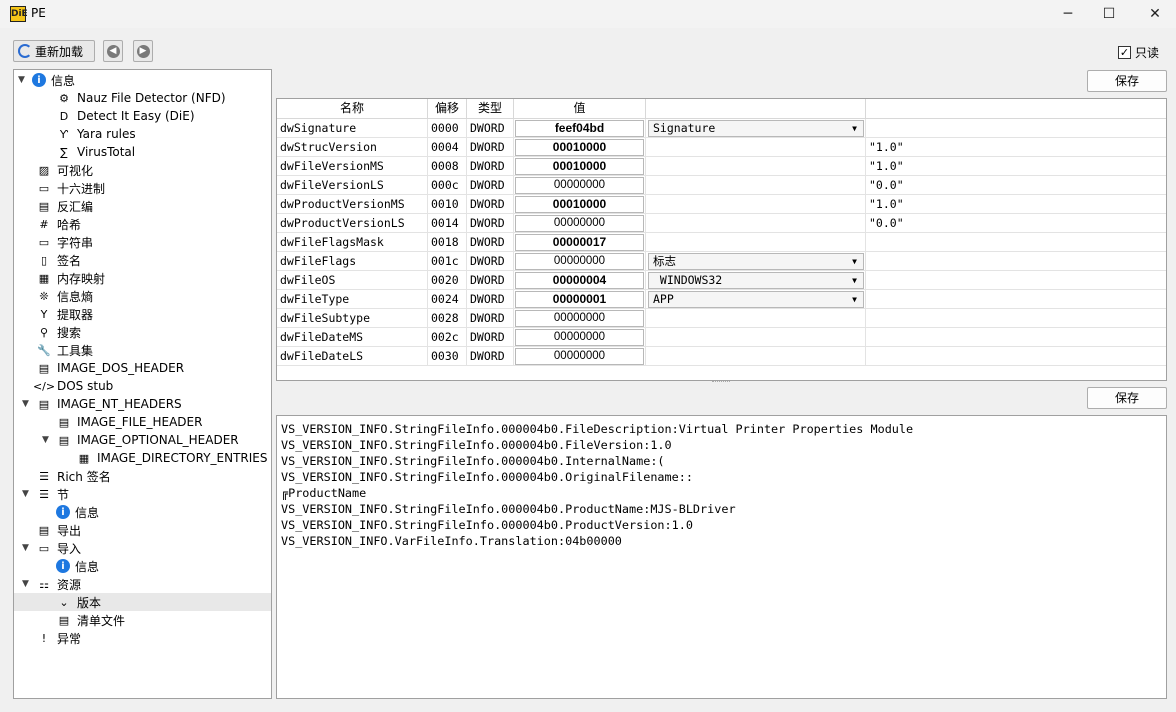 The width and height of the screenshot is (1176, 712). I want to click on tree-item: ⌄ 版本, so click(142, 602).